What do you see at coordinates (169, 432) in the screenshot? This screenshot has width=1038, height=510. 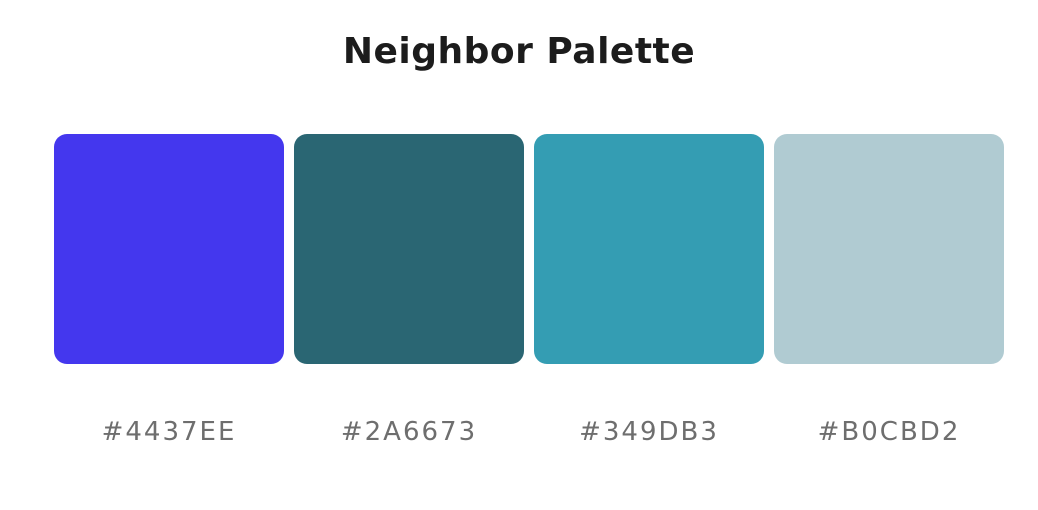 I see `hex-label: #4437EE` at bounding box center [169, 432].